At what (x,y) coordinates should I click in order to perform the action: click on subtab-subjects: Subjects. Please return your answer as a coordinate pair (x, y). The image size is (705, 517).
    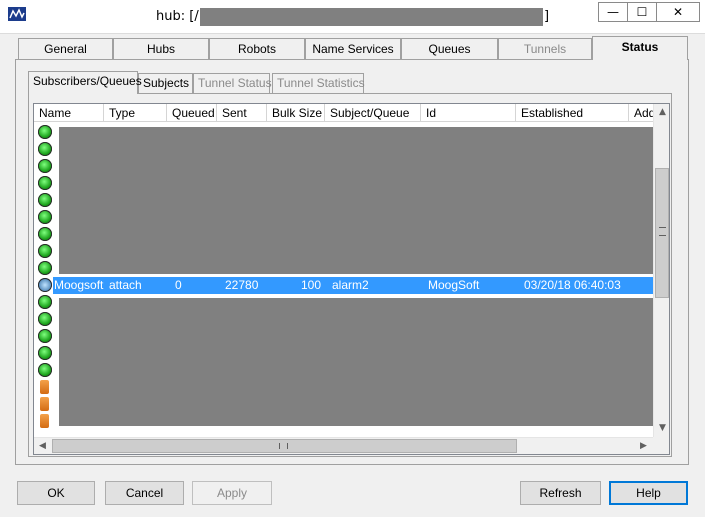
    Looking at the image, I should click on (165, 83).